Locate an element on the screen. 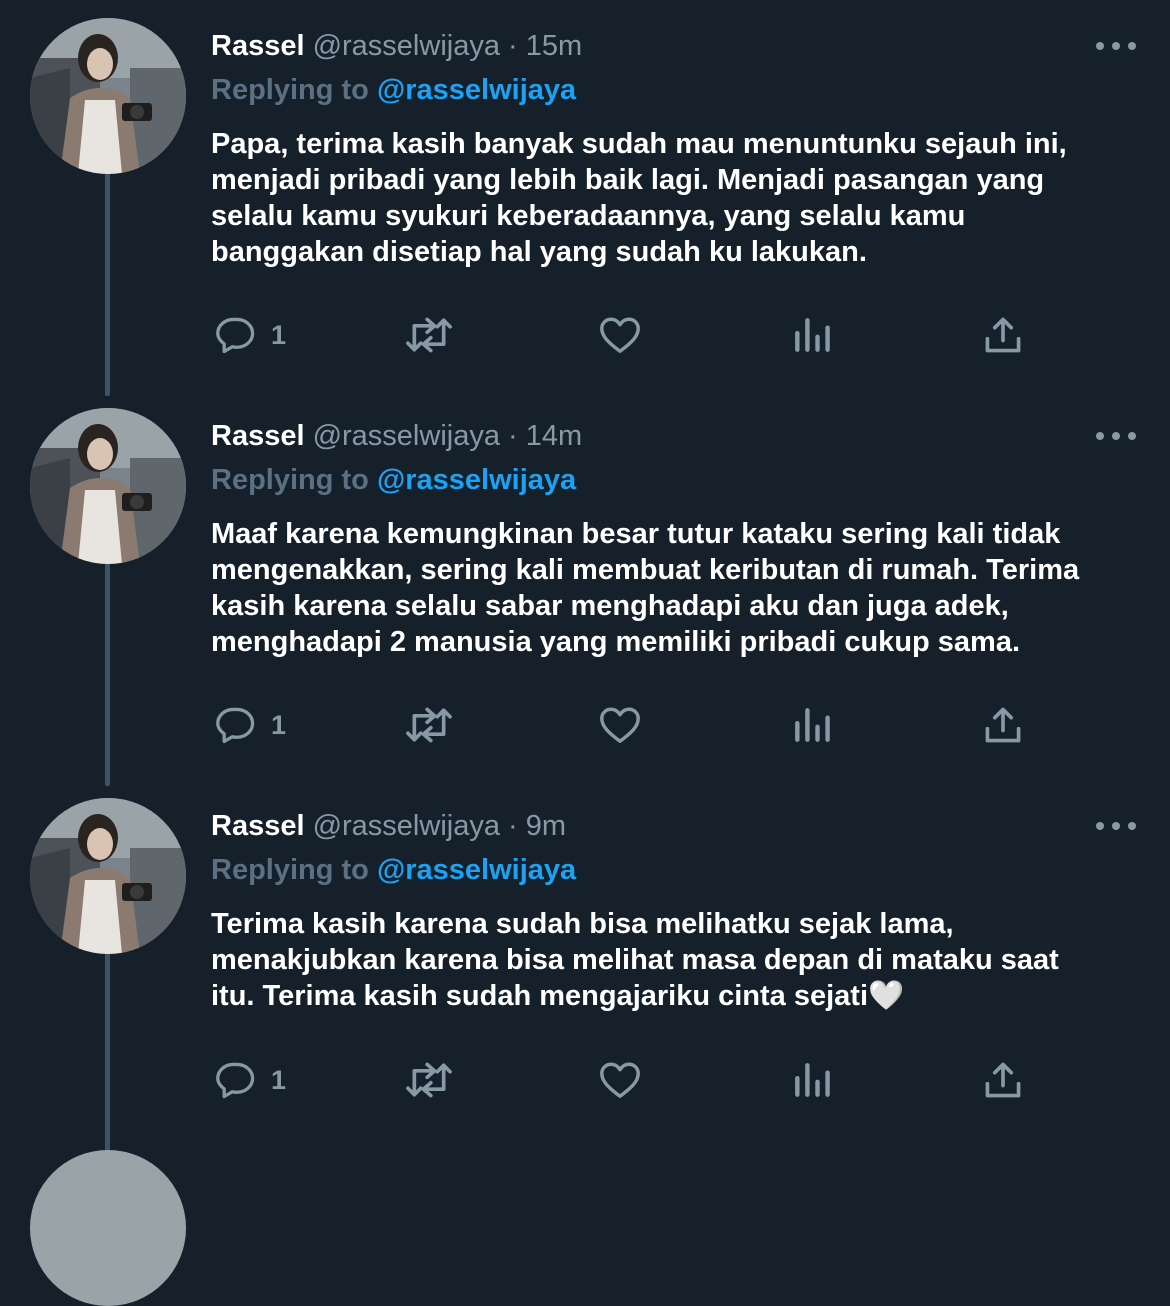 The image size is (1170, 1306). timestamp: 15m is located at coordinates (554, 46).